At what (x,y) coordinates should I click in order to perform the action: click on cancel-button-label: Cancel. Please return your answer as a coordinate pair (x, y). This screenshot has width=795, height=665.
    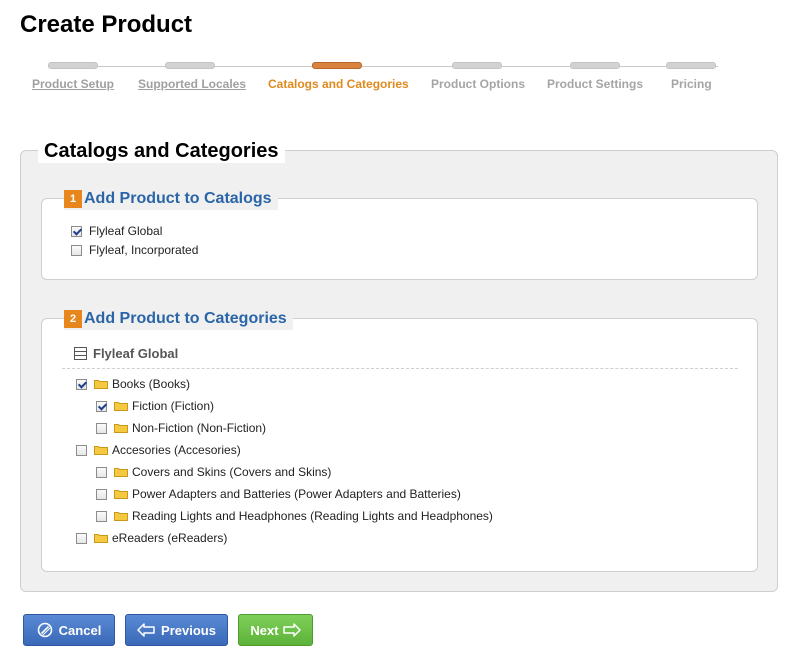
    Looking at the image, I should click on (80, 630).